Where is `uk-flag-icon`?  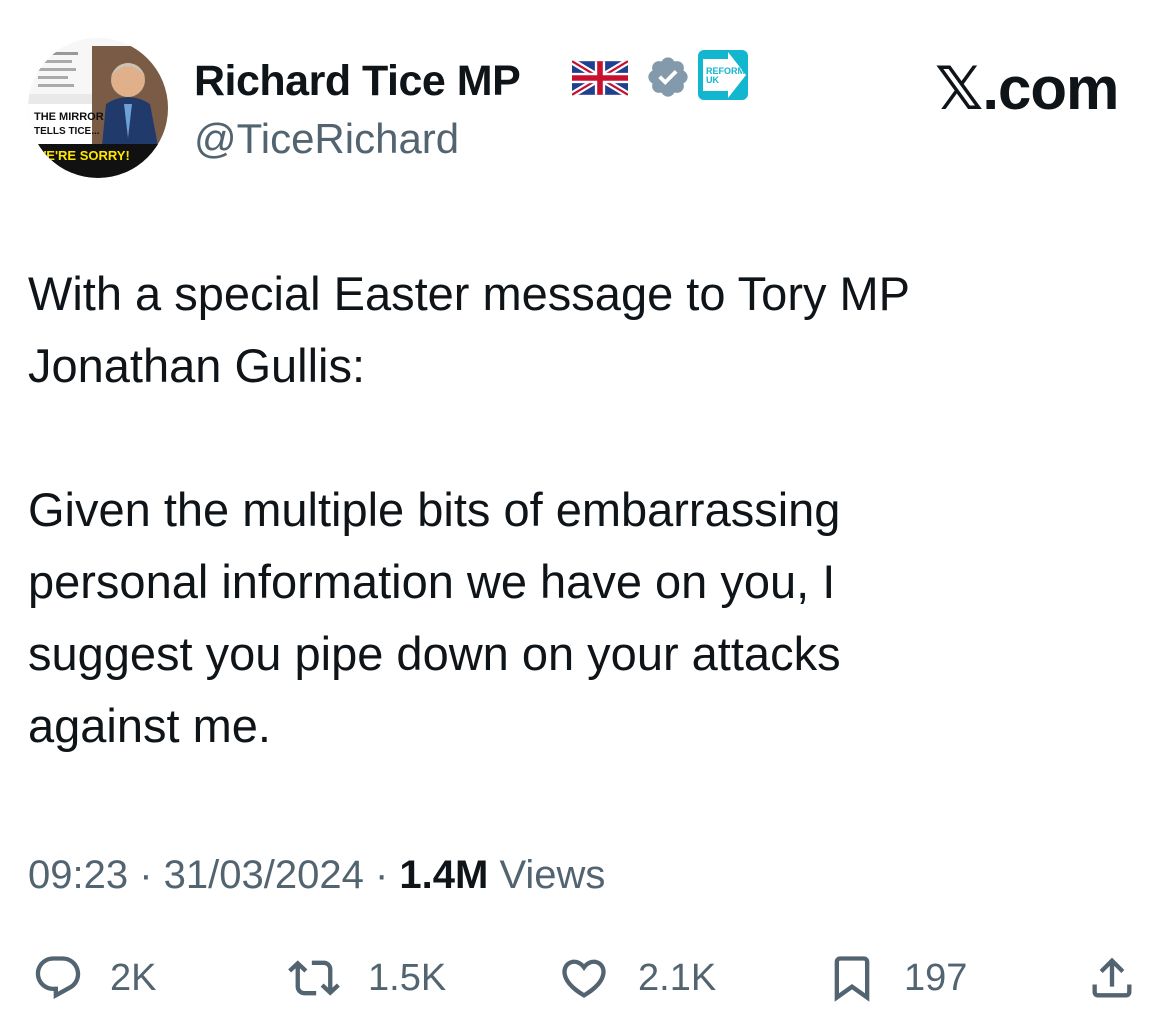
uk-flag-icon is located at coordinates (600, 79).